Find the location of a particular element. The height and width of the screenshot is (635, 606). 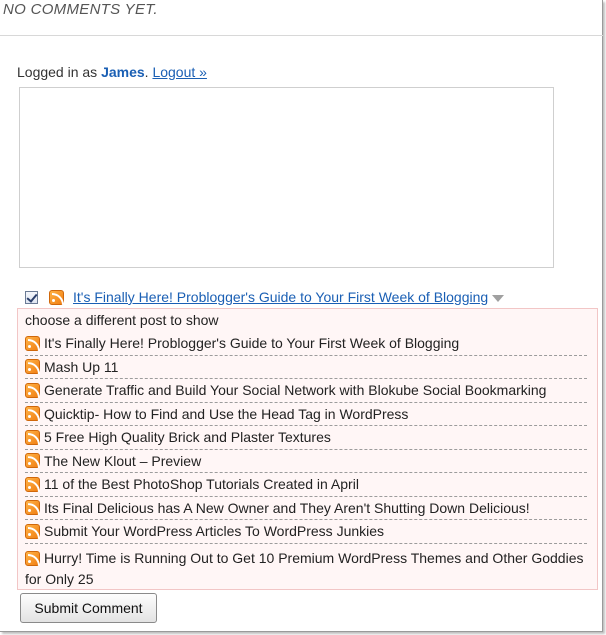

commentluv-checkbox is located at coordinates (31, 297).